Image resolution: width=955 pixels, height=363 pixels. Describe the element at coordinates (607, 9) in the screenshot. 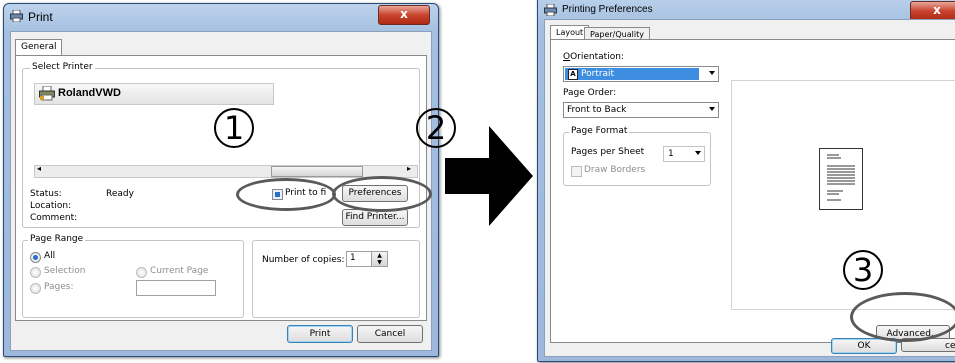

I see `preferences-title: Printing Preferences` at that location.